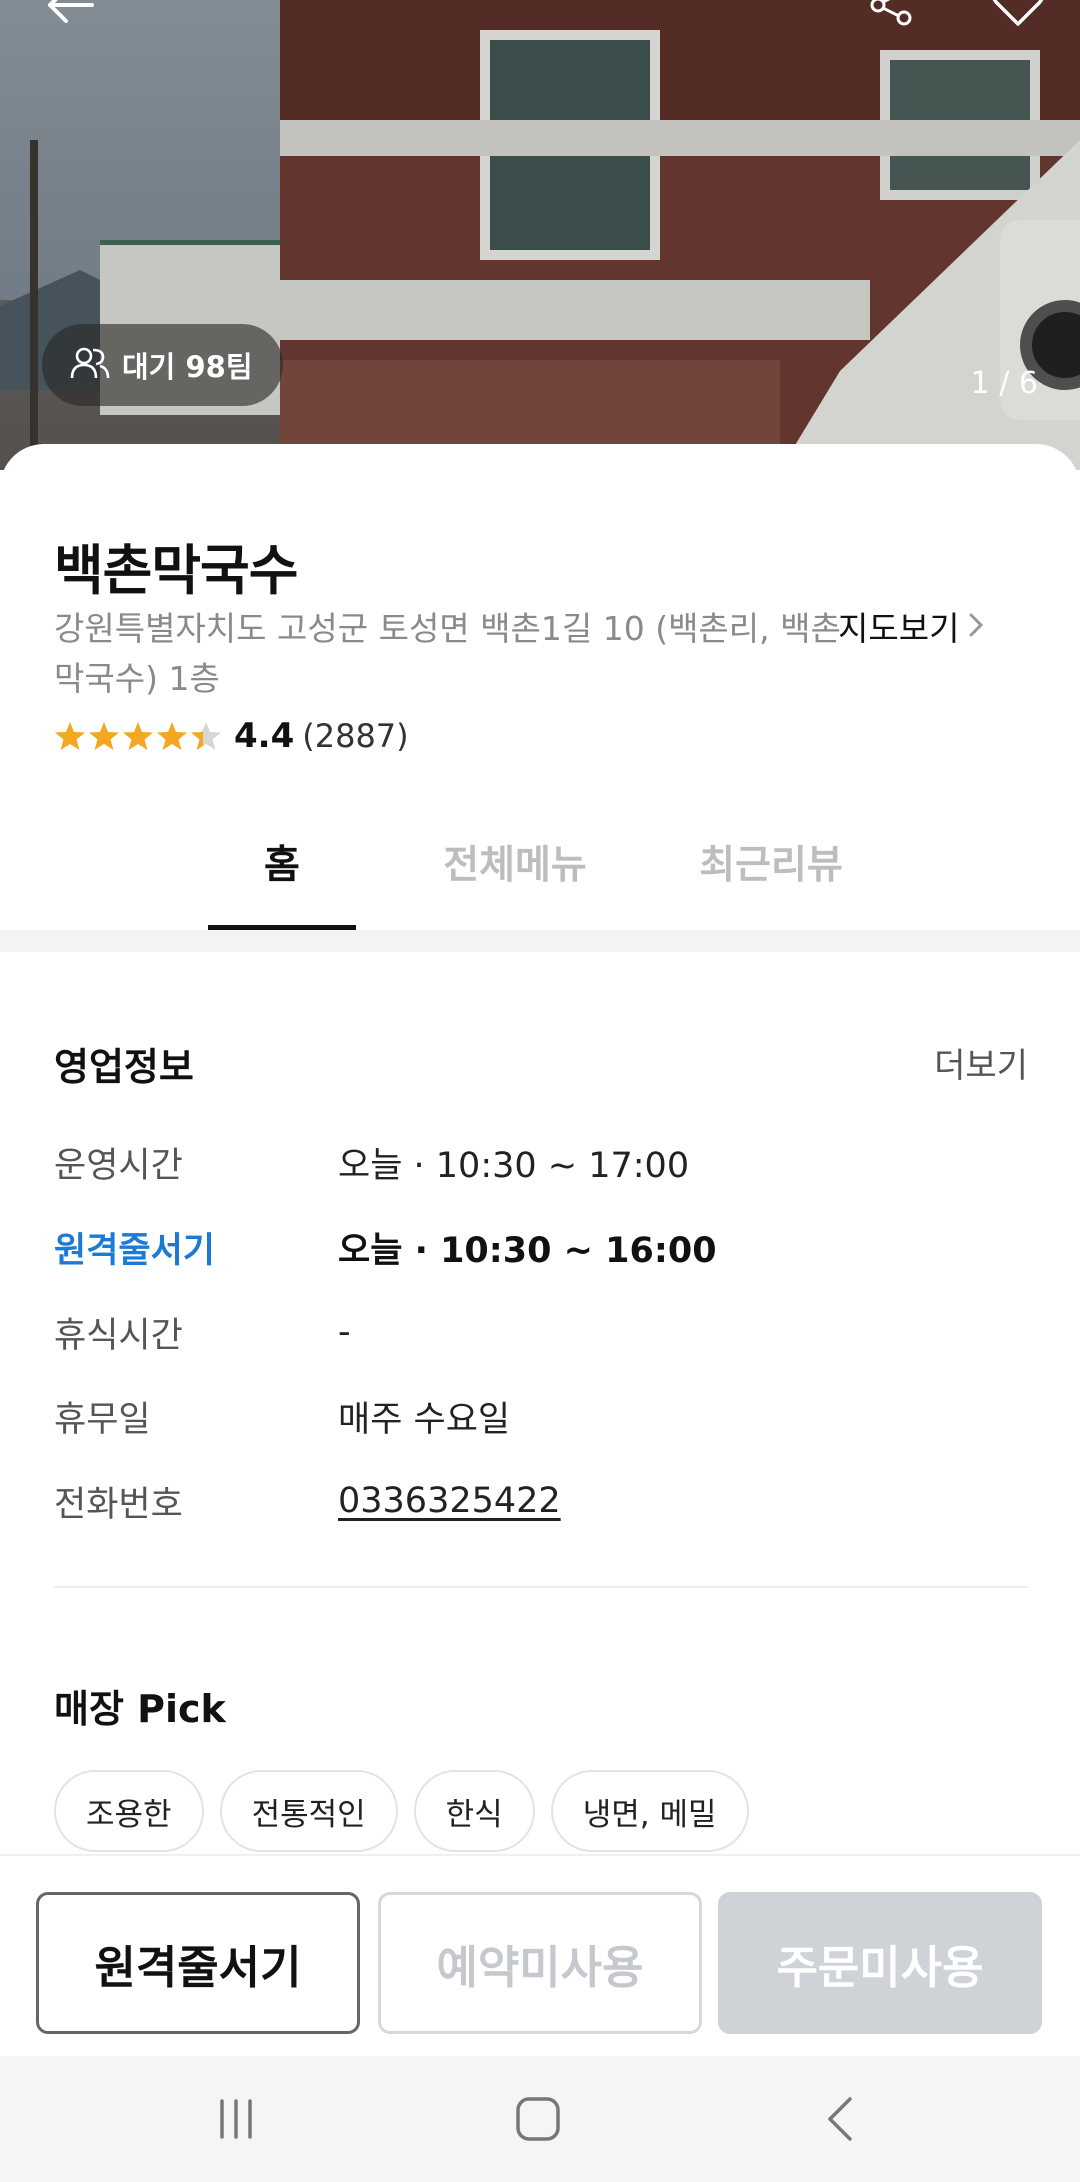 This screenshot has height=2182, width=1080. I want to click on store-pick-chips: 조용한 전통적인 한식 냉면, 메밀, so click(401, 1811).